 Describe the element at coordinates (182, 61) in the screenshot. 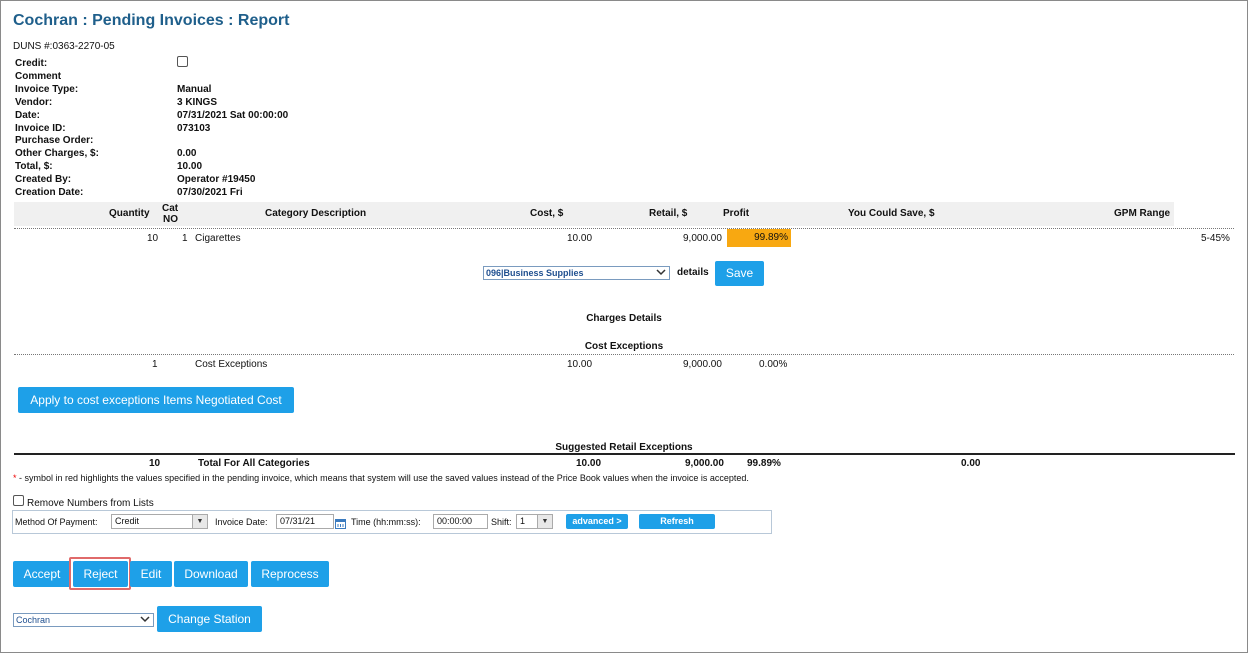

I see `credit-checkbox` at that location.